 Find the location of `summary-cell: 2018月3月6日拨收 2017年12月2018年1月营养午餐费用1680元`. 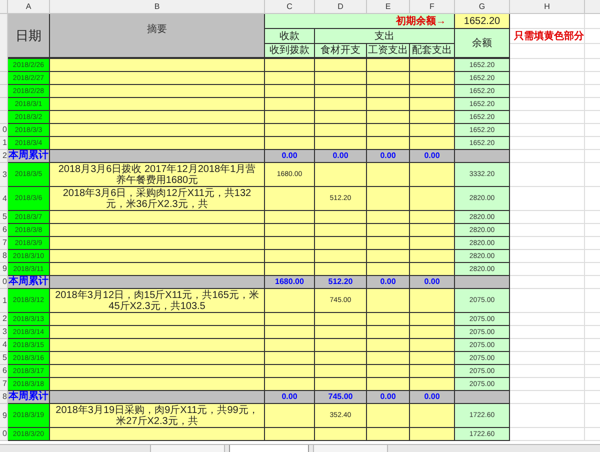

summary-cell: 2018月3月6日拨收 2017年12月2018年1月营养午餐费用1680元 is located at coordinates (157, 175).